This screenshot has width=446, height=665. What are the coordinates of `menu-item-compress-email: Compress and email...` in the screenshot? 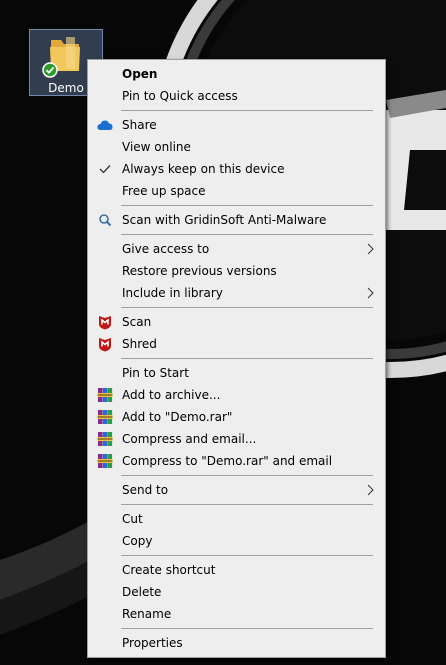 It's located at (236, 439).